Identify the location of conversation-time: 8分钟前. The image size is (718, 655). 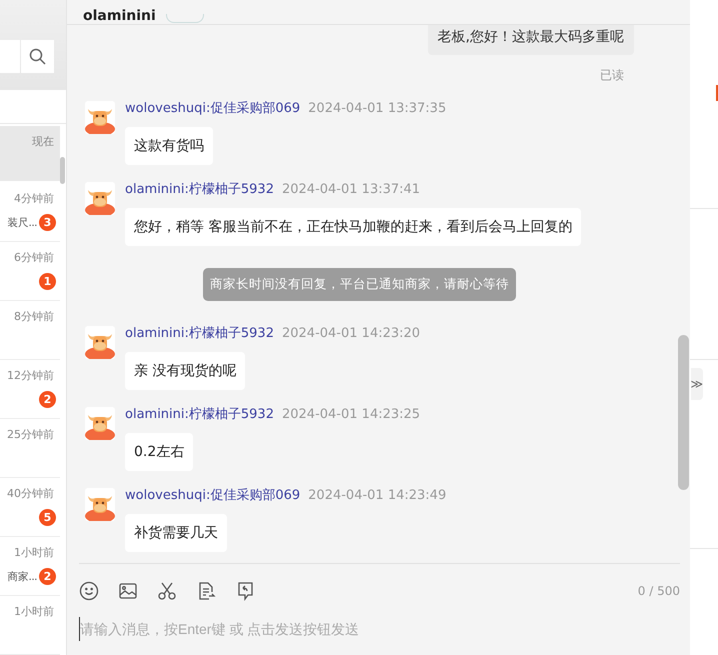
(34, 316).